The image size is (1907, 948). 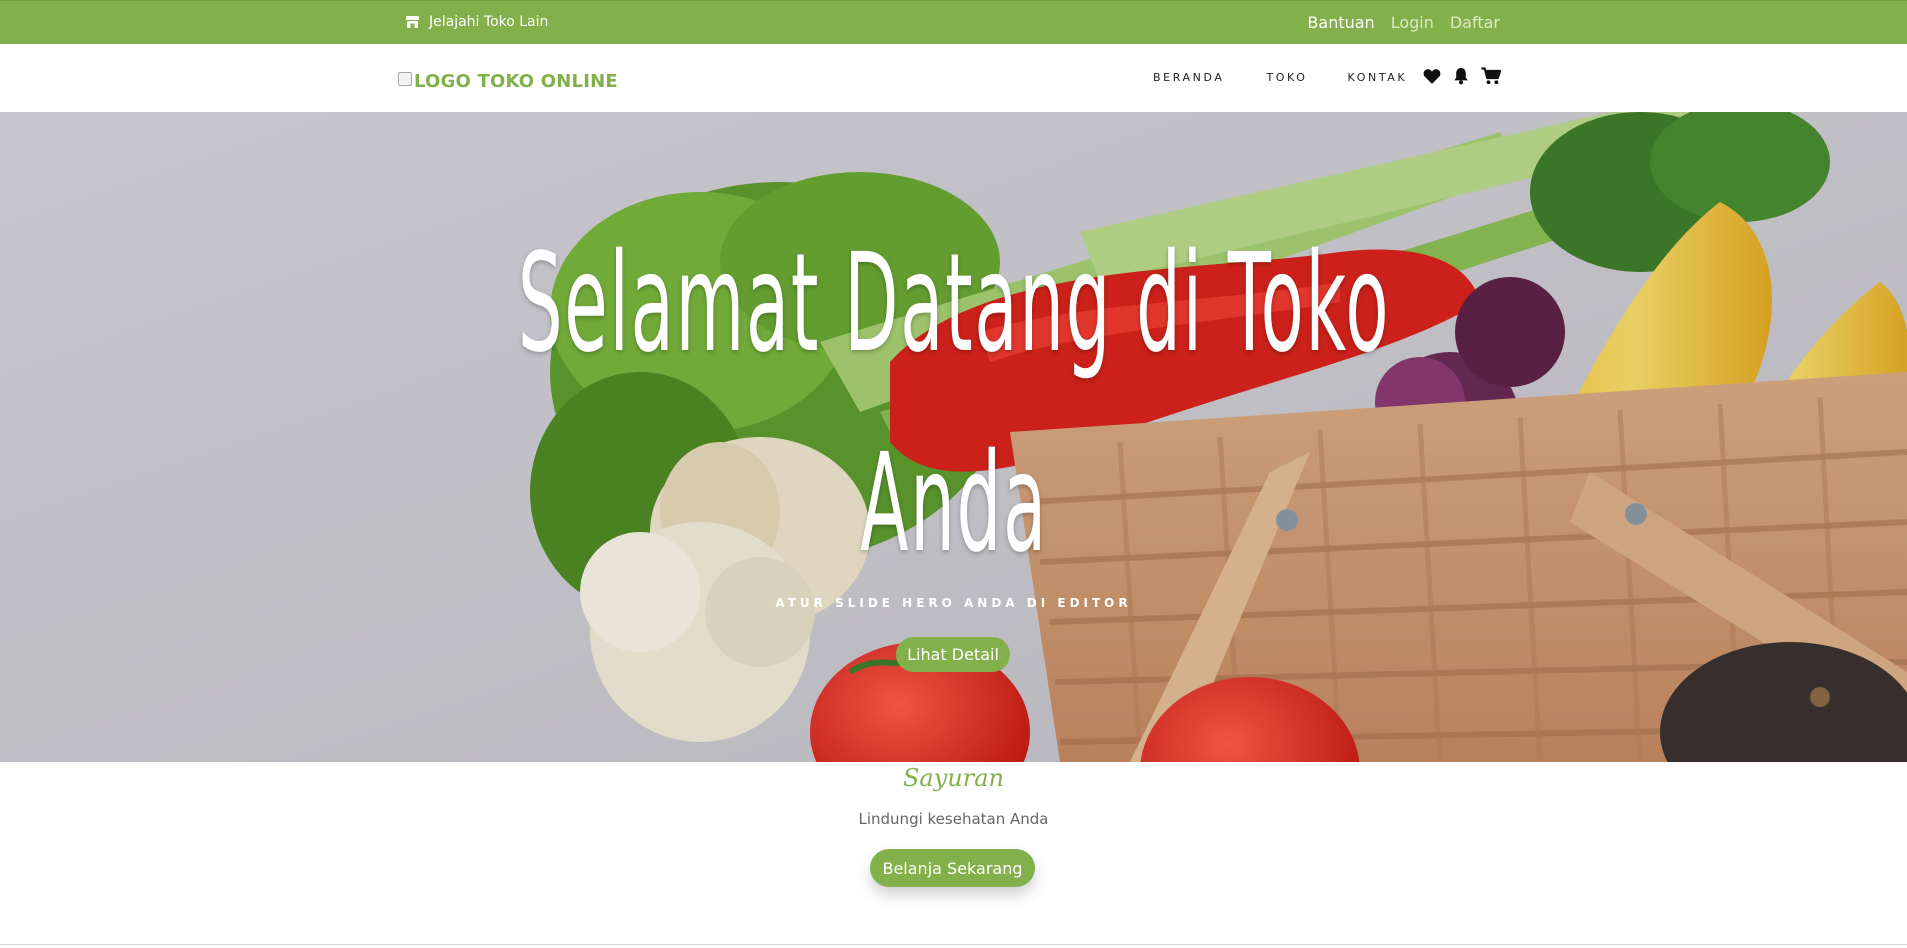 What do you see at coordinates (412, 22) in the screenshot?
I see `store-icon` at bounding box center [412, 22].